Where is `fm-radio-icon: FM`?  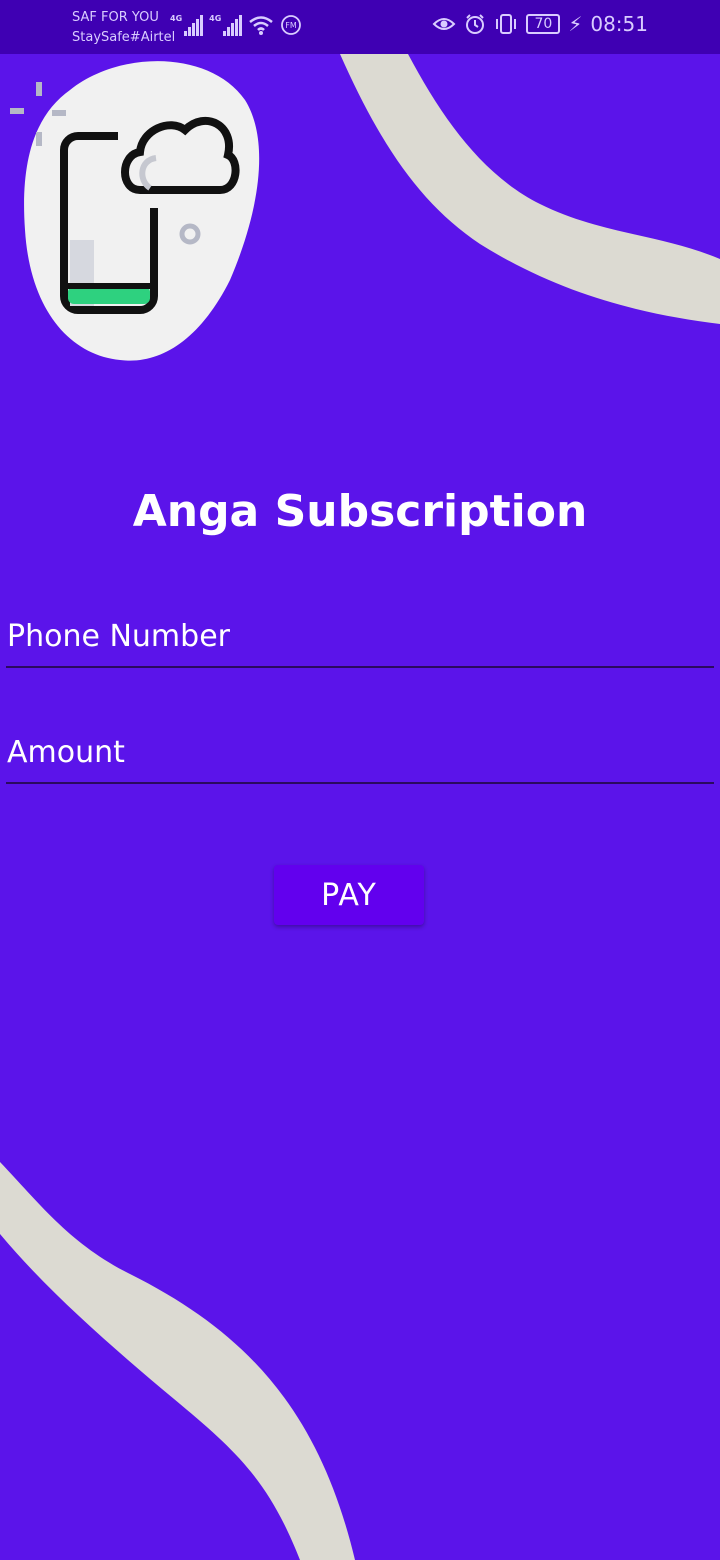
fm-radio-icon: FM is located at coordinates (291, 25).